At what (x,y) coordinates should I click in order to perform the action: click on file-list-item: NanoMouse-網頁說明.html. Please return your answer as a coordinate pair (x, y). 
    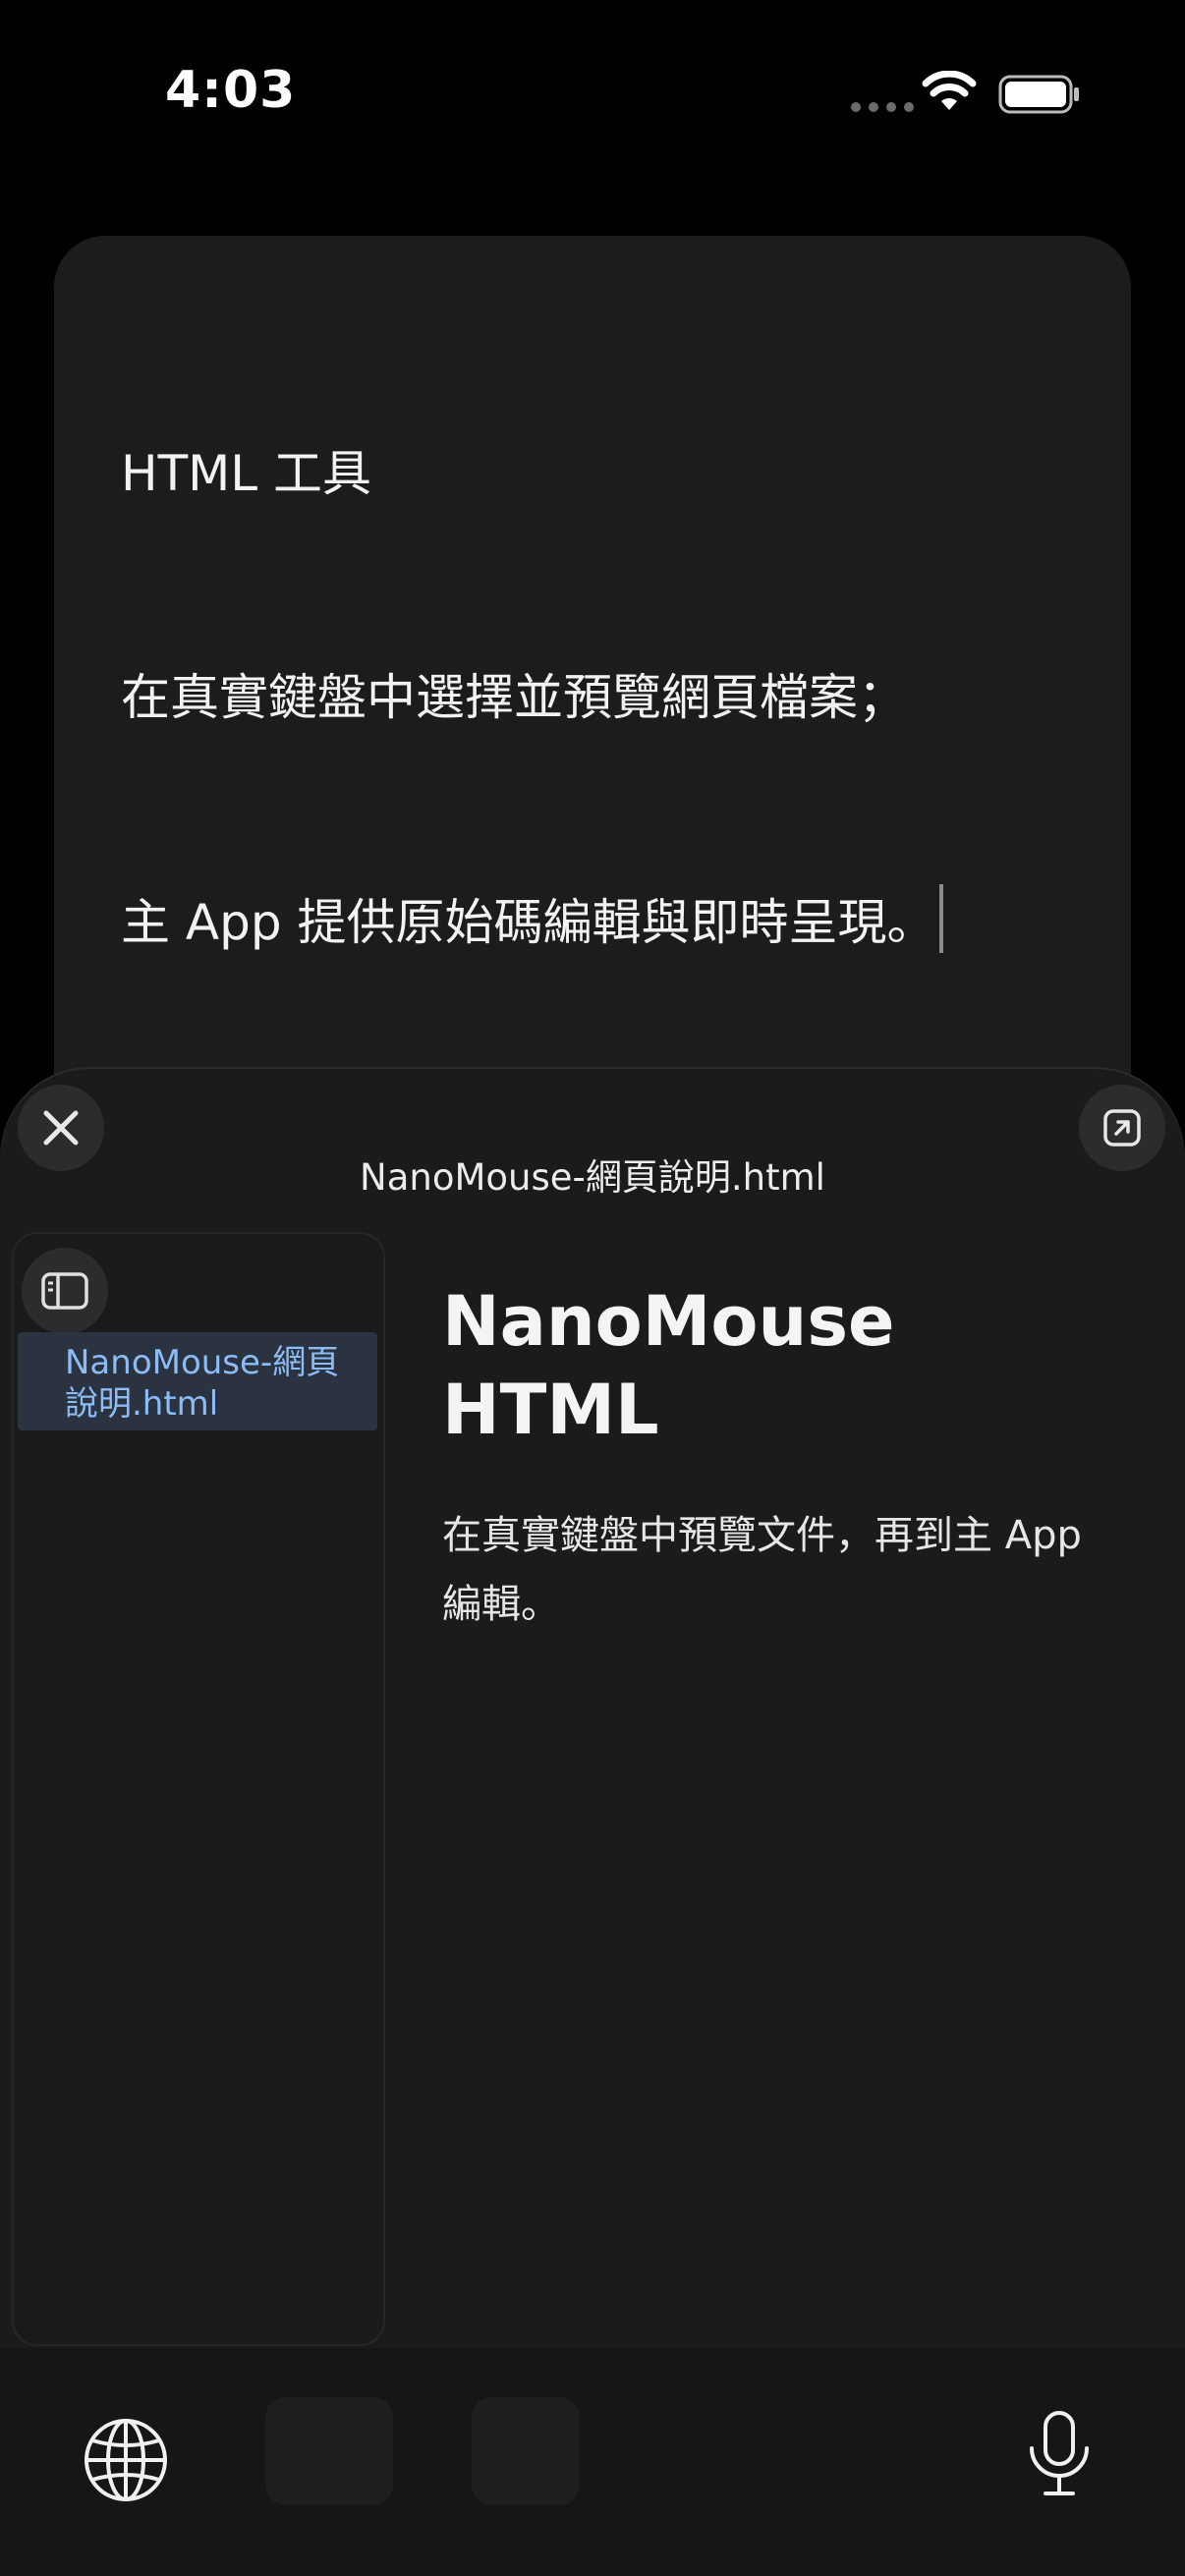
    Looking at the image, I should click on (198, 1381).